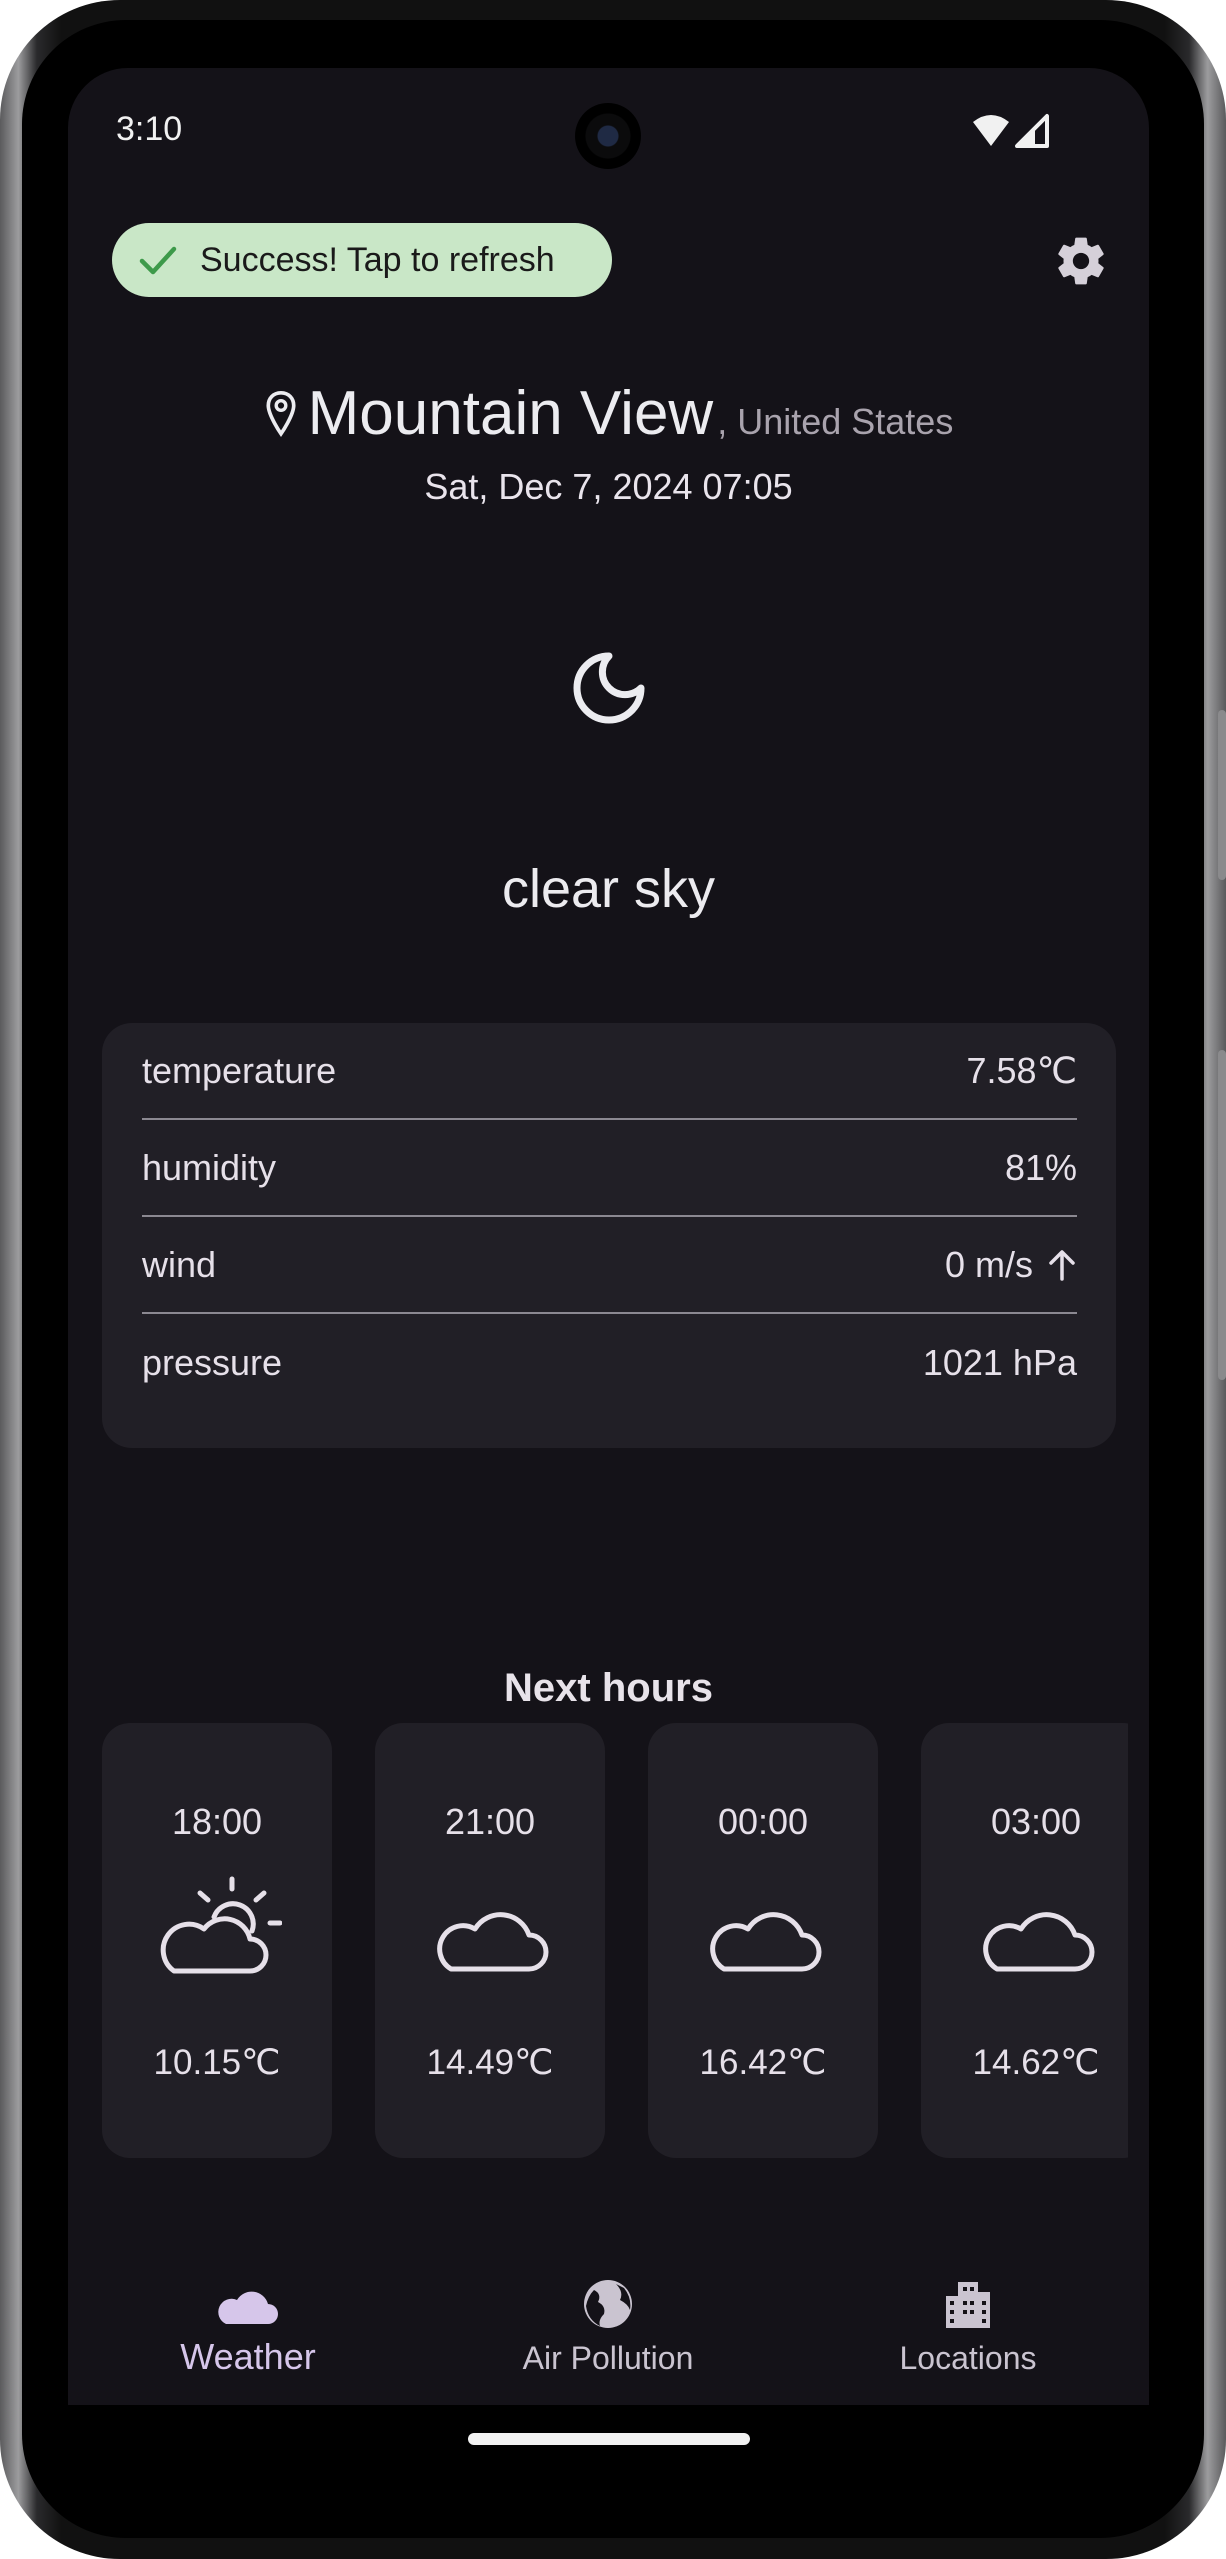 The image size is (1226, 2559). Describe the element at coordinates (609, 2439) in the screenshot. I see `gesture-home-bar` at that location.